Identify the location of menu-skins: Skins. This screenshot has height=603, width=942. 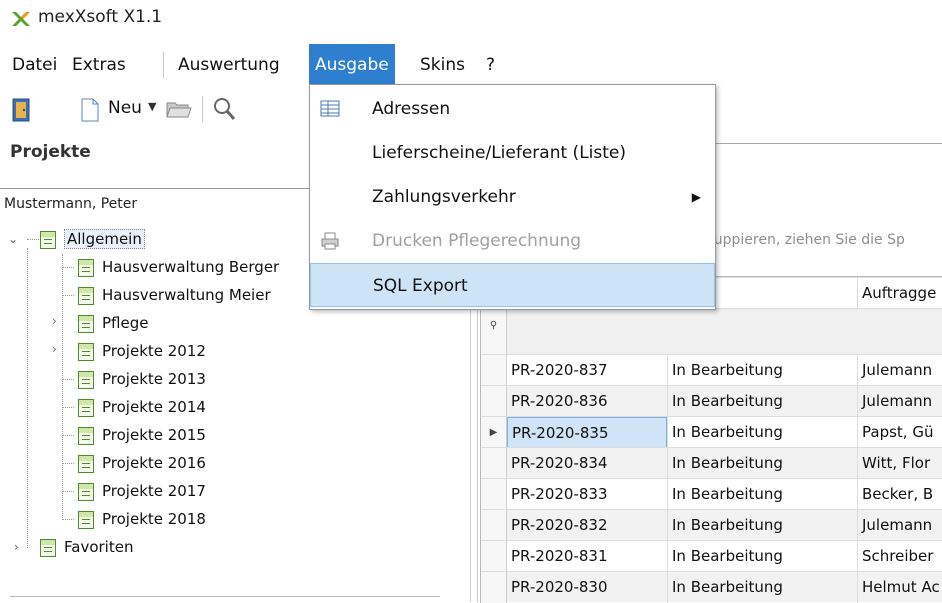
(442, 65).